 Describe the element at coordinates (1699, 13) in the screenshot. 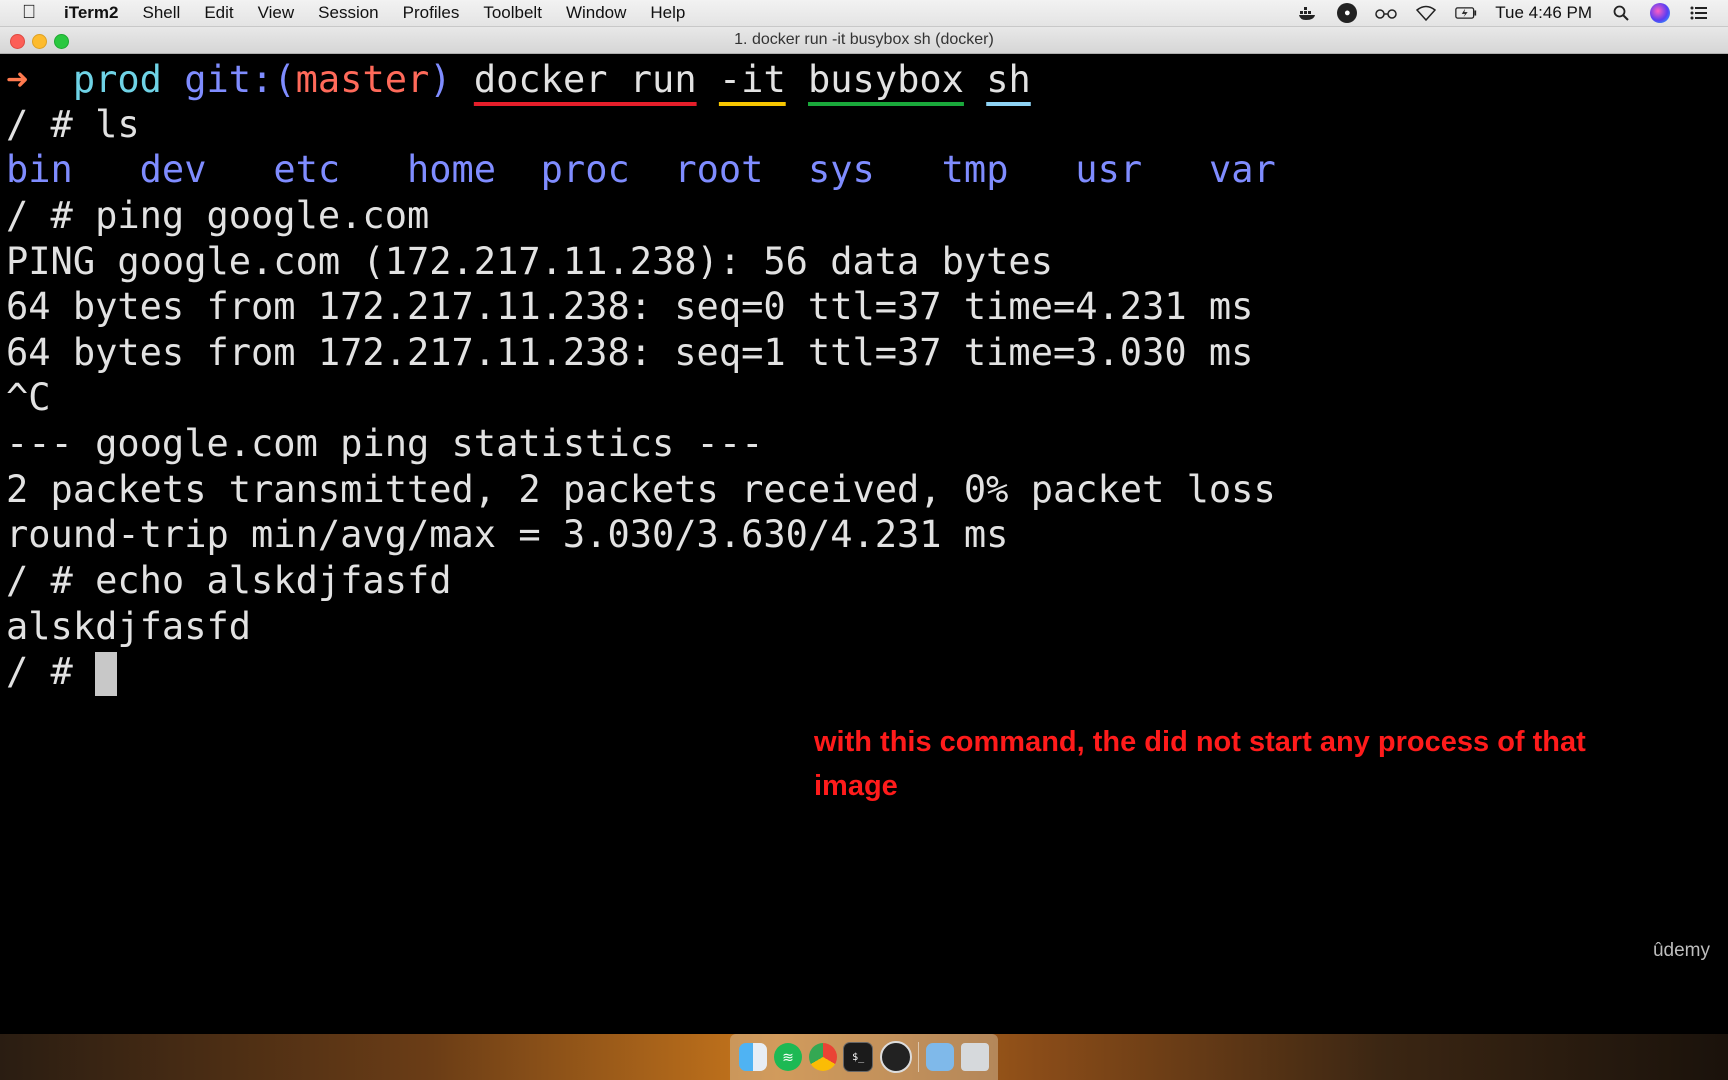

I see `list-icon` at that location.